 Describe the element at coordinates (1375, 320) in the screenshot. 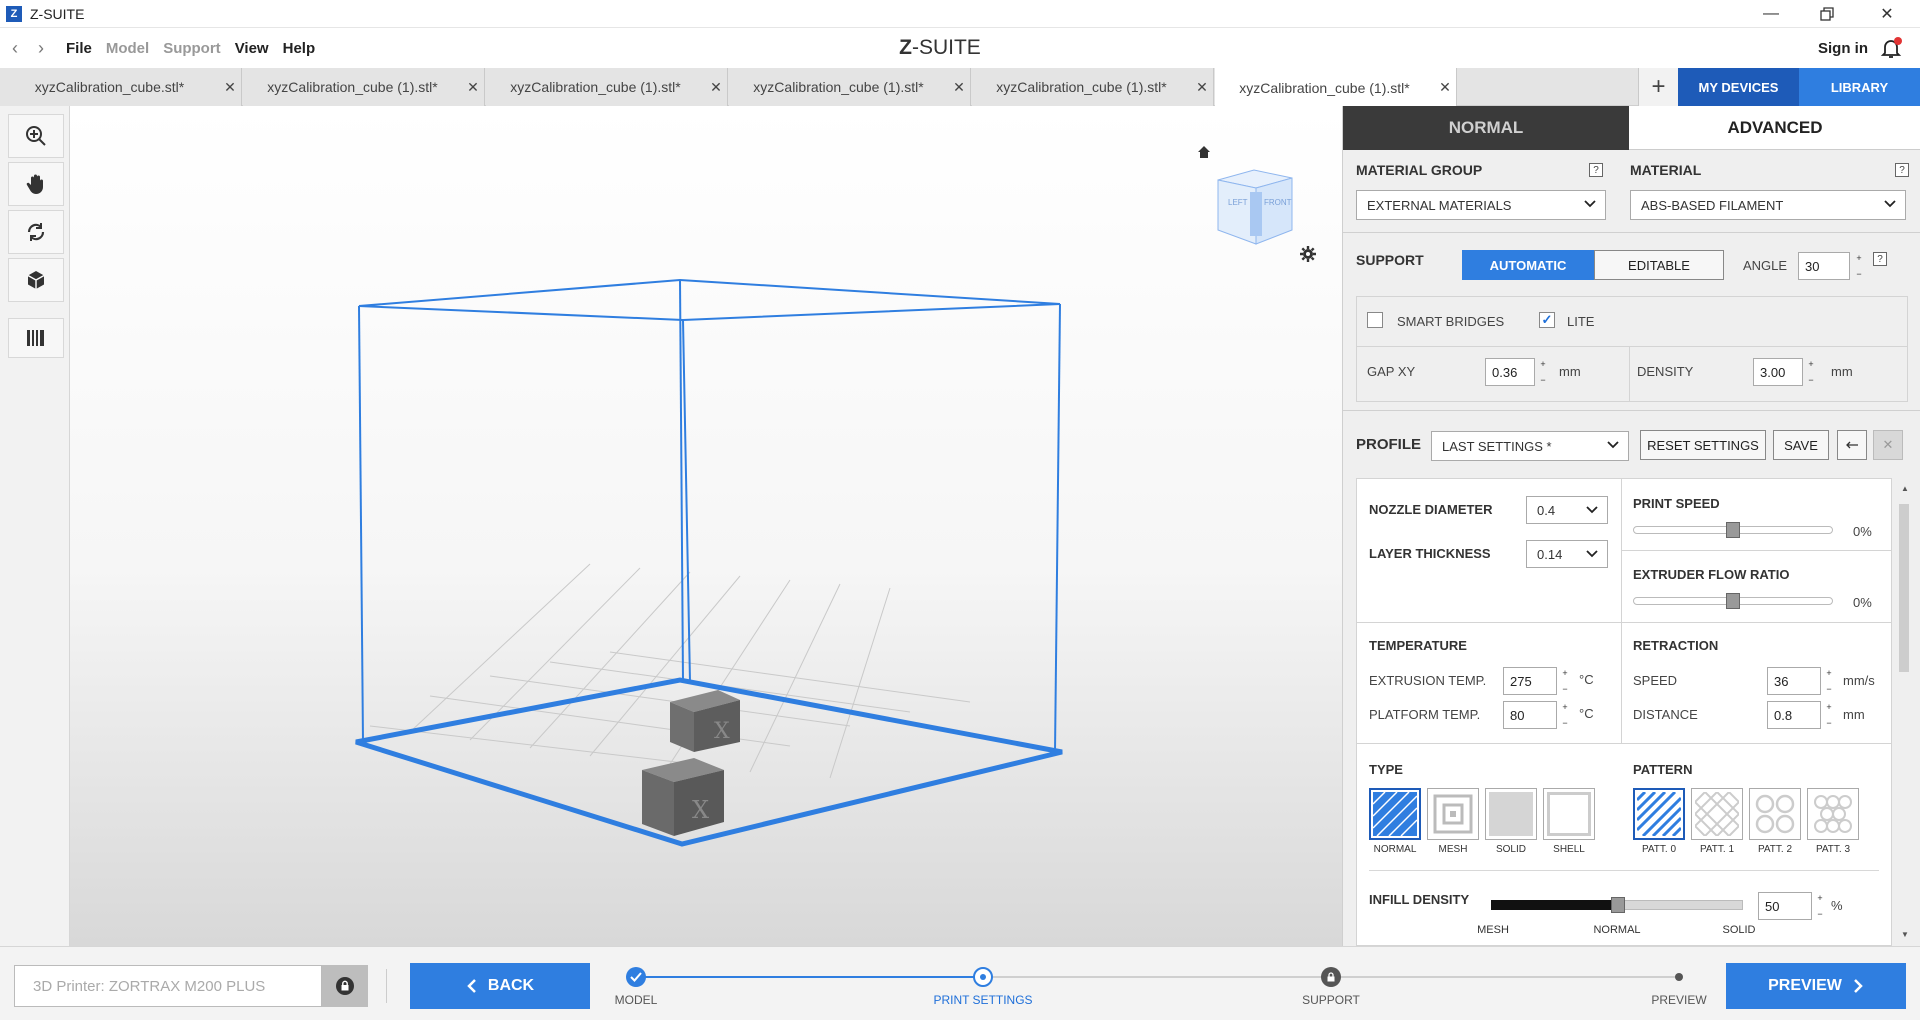

I see `smart-bridges-checkbox` at that location.